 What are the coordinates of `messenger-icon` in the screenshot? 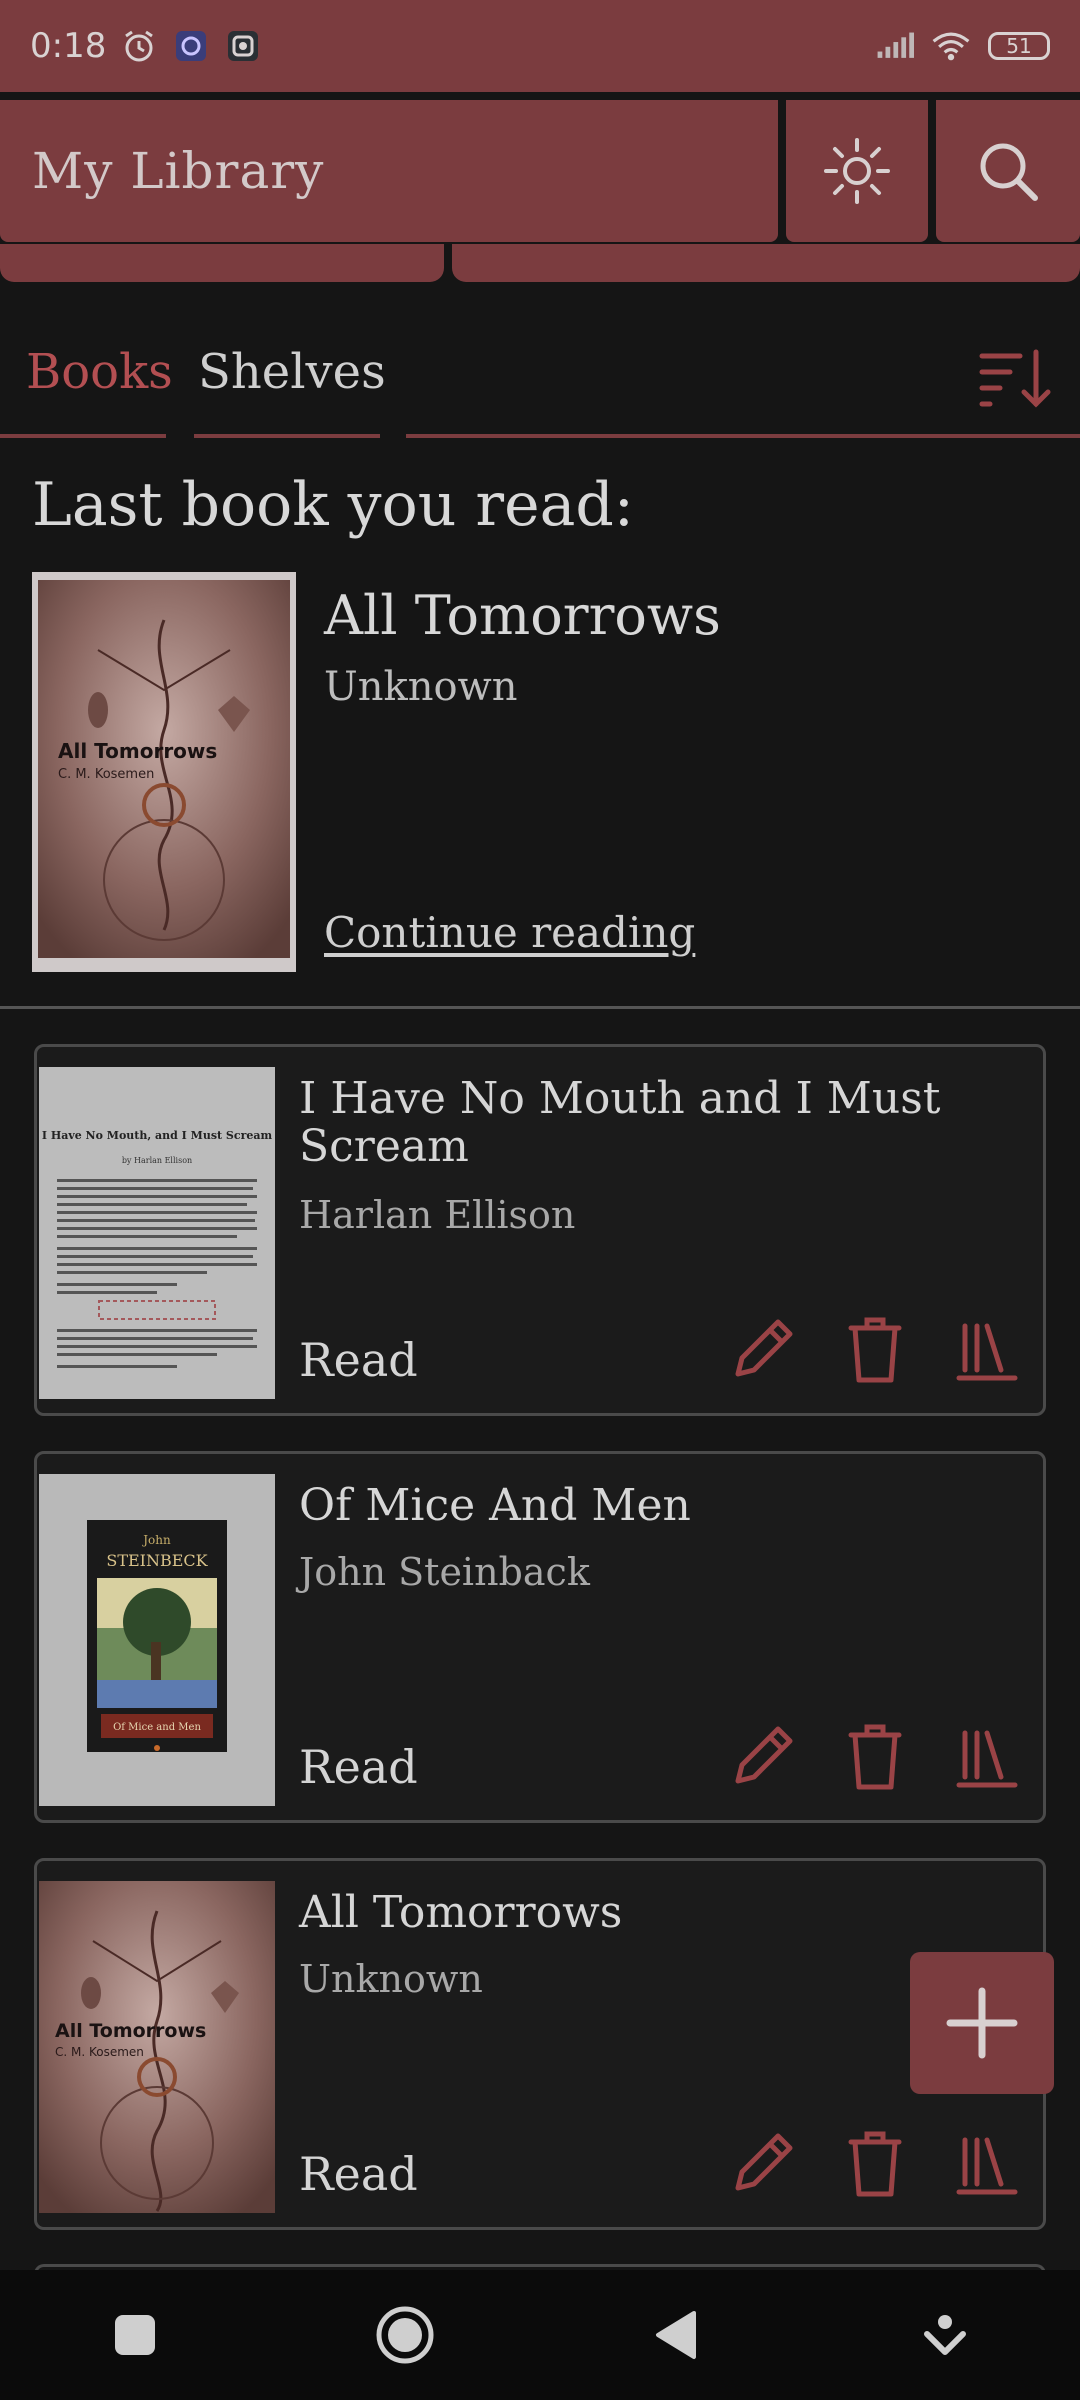 It's located at (191, 46).